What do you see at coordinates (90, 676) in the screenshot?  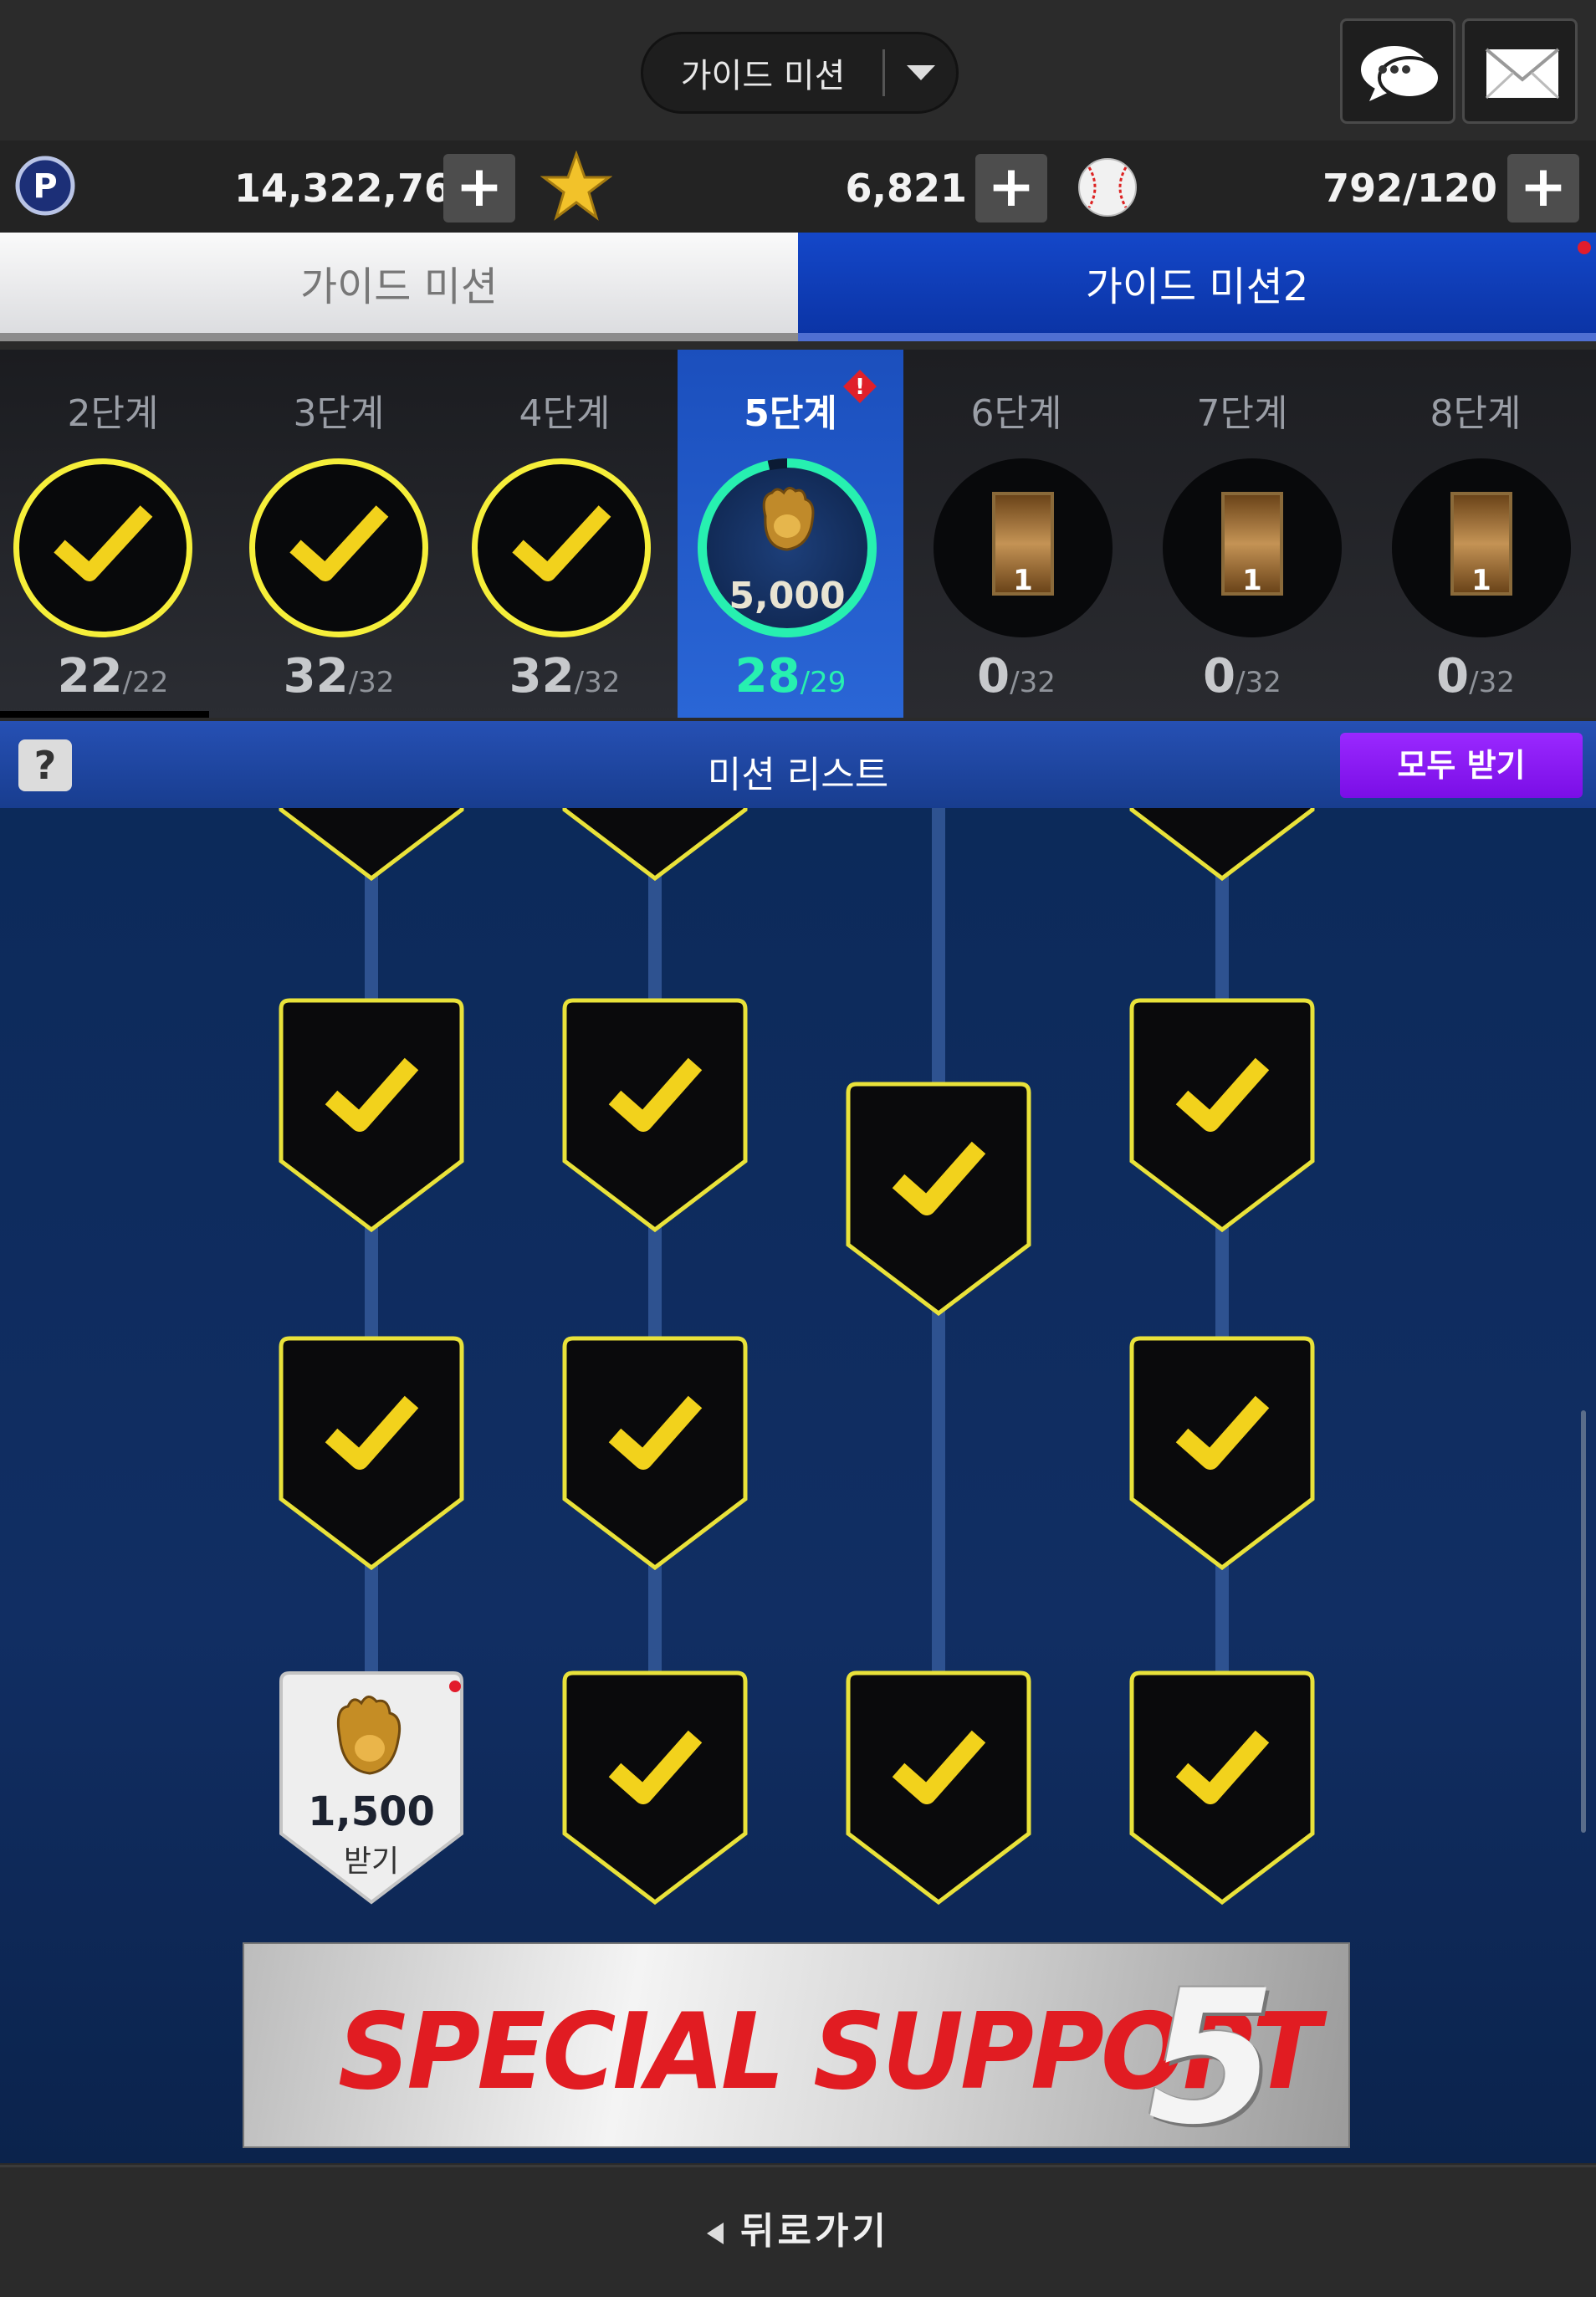 I see `stage-count-value: 22` at bounding box center [90, 676].